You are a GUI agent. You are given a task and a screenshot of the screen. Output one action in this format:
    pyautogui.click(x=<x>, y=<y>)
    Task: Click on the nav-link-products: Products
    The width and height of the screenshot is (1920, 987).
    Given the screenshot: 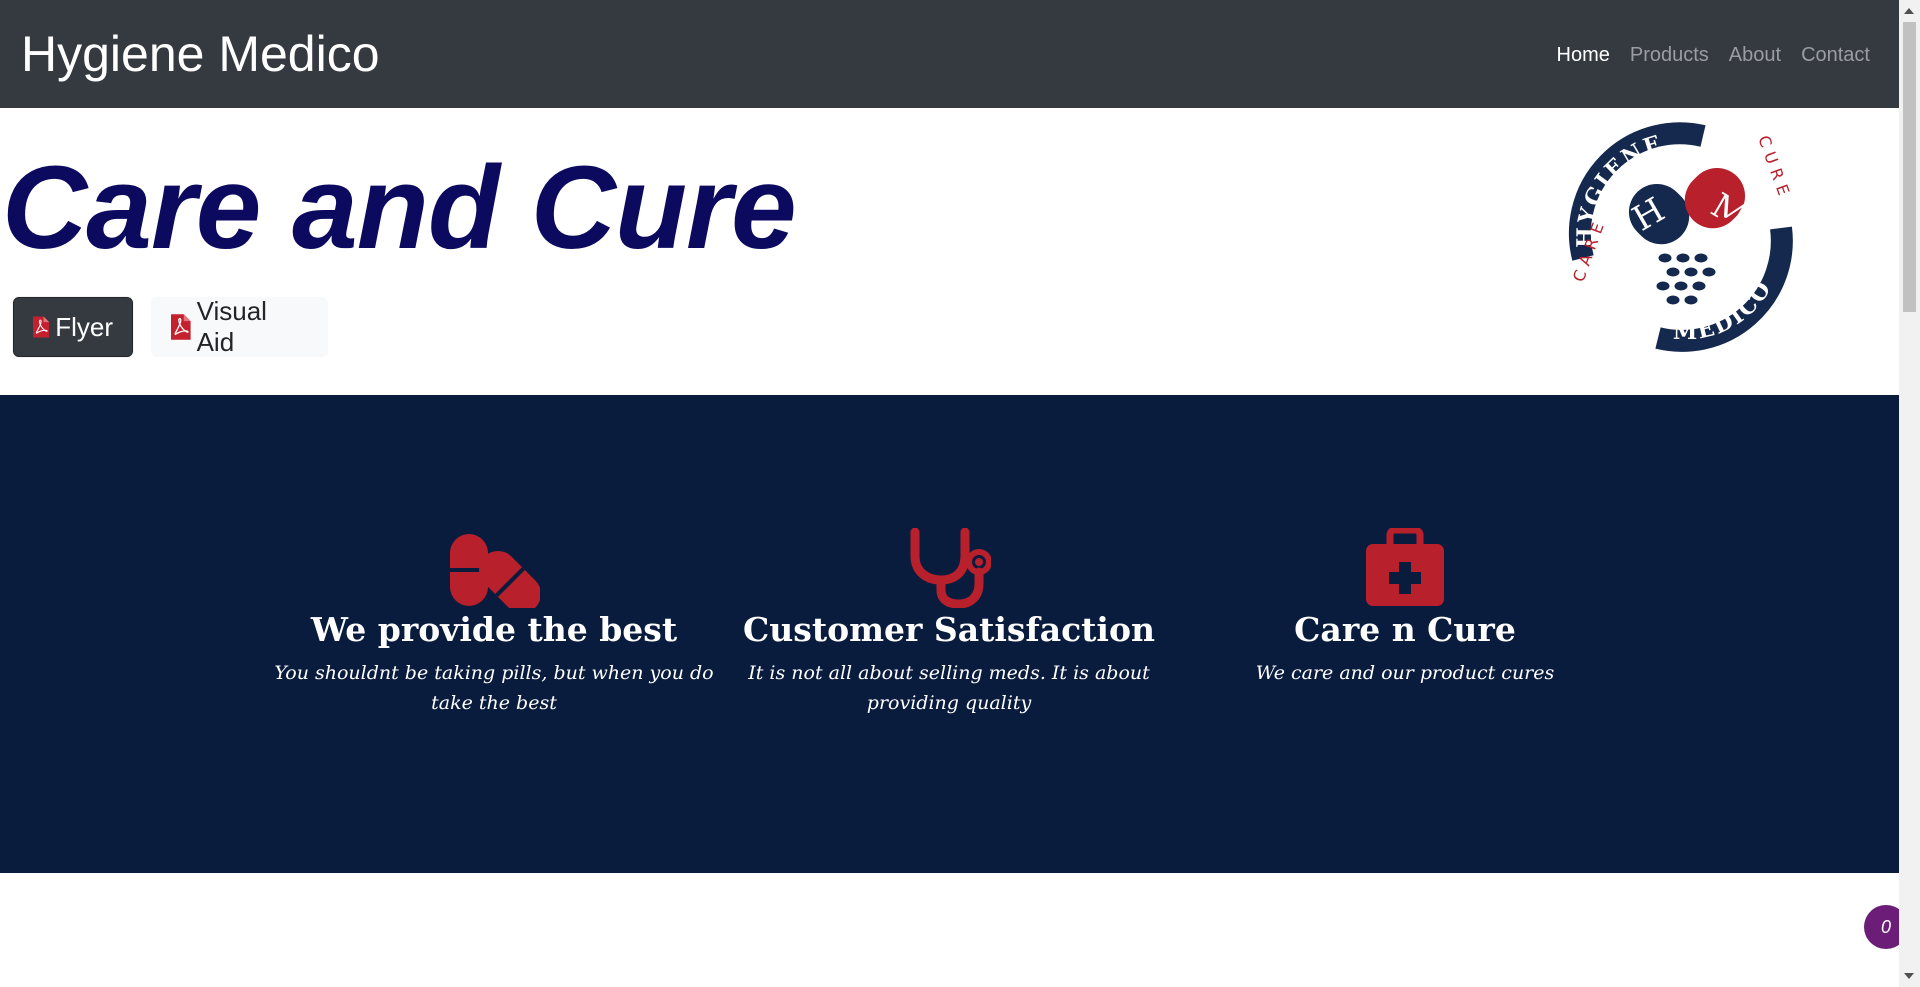 What is the action you would take?
    pyautogui.click(x=1669, y=55)
    